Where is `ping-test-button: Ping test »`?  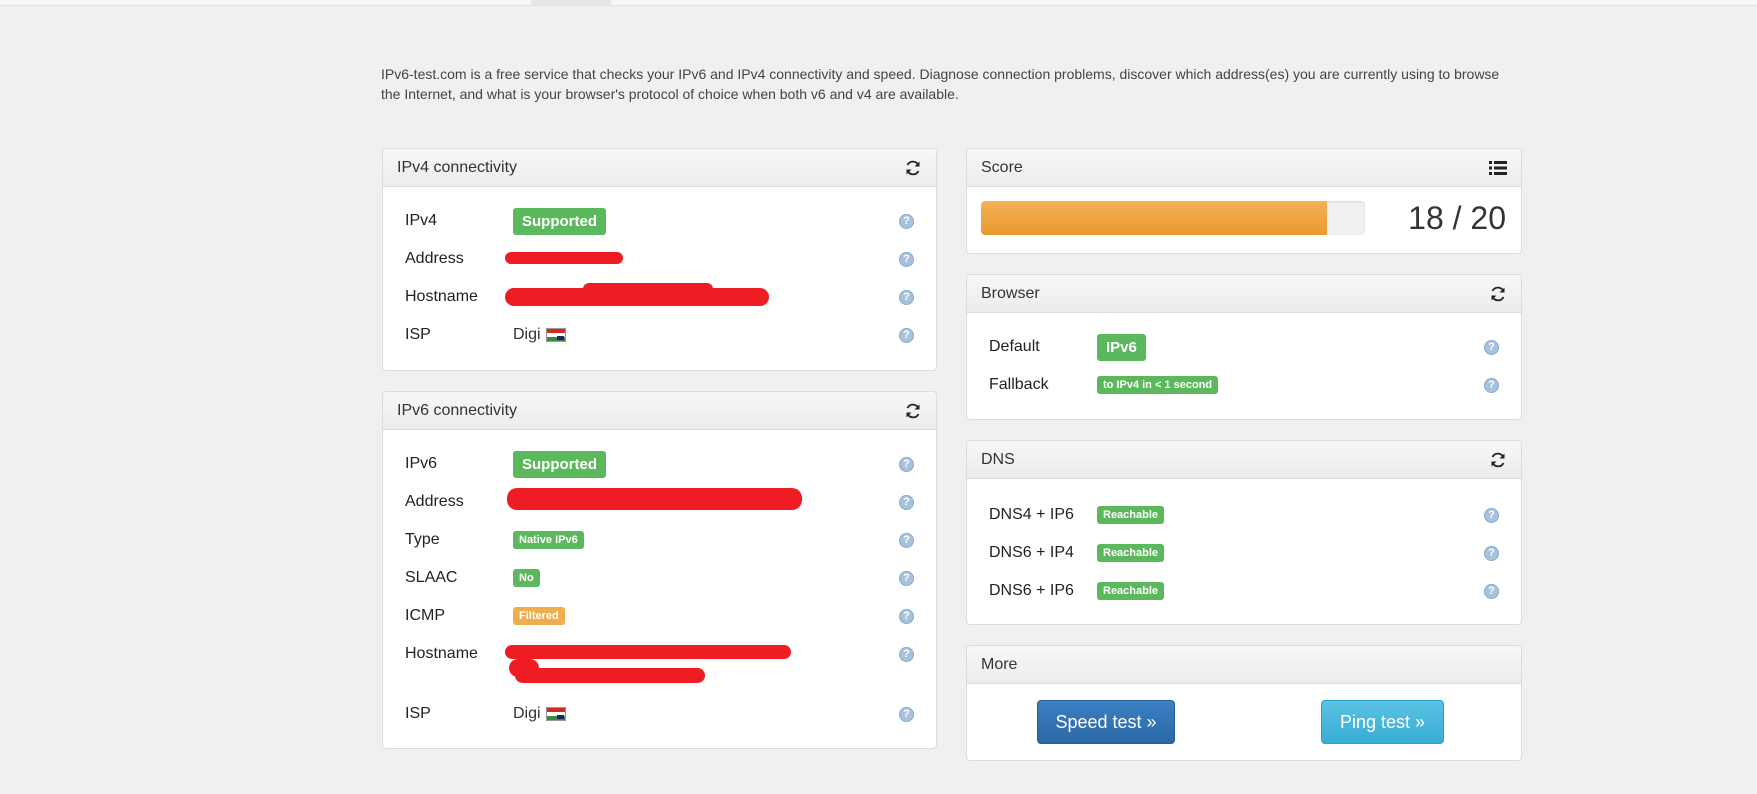
ping-test-button: Ping test » is located at coordinates (1382, 722).